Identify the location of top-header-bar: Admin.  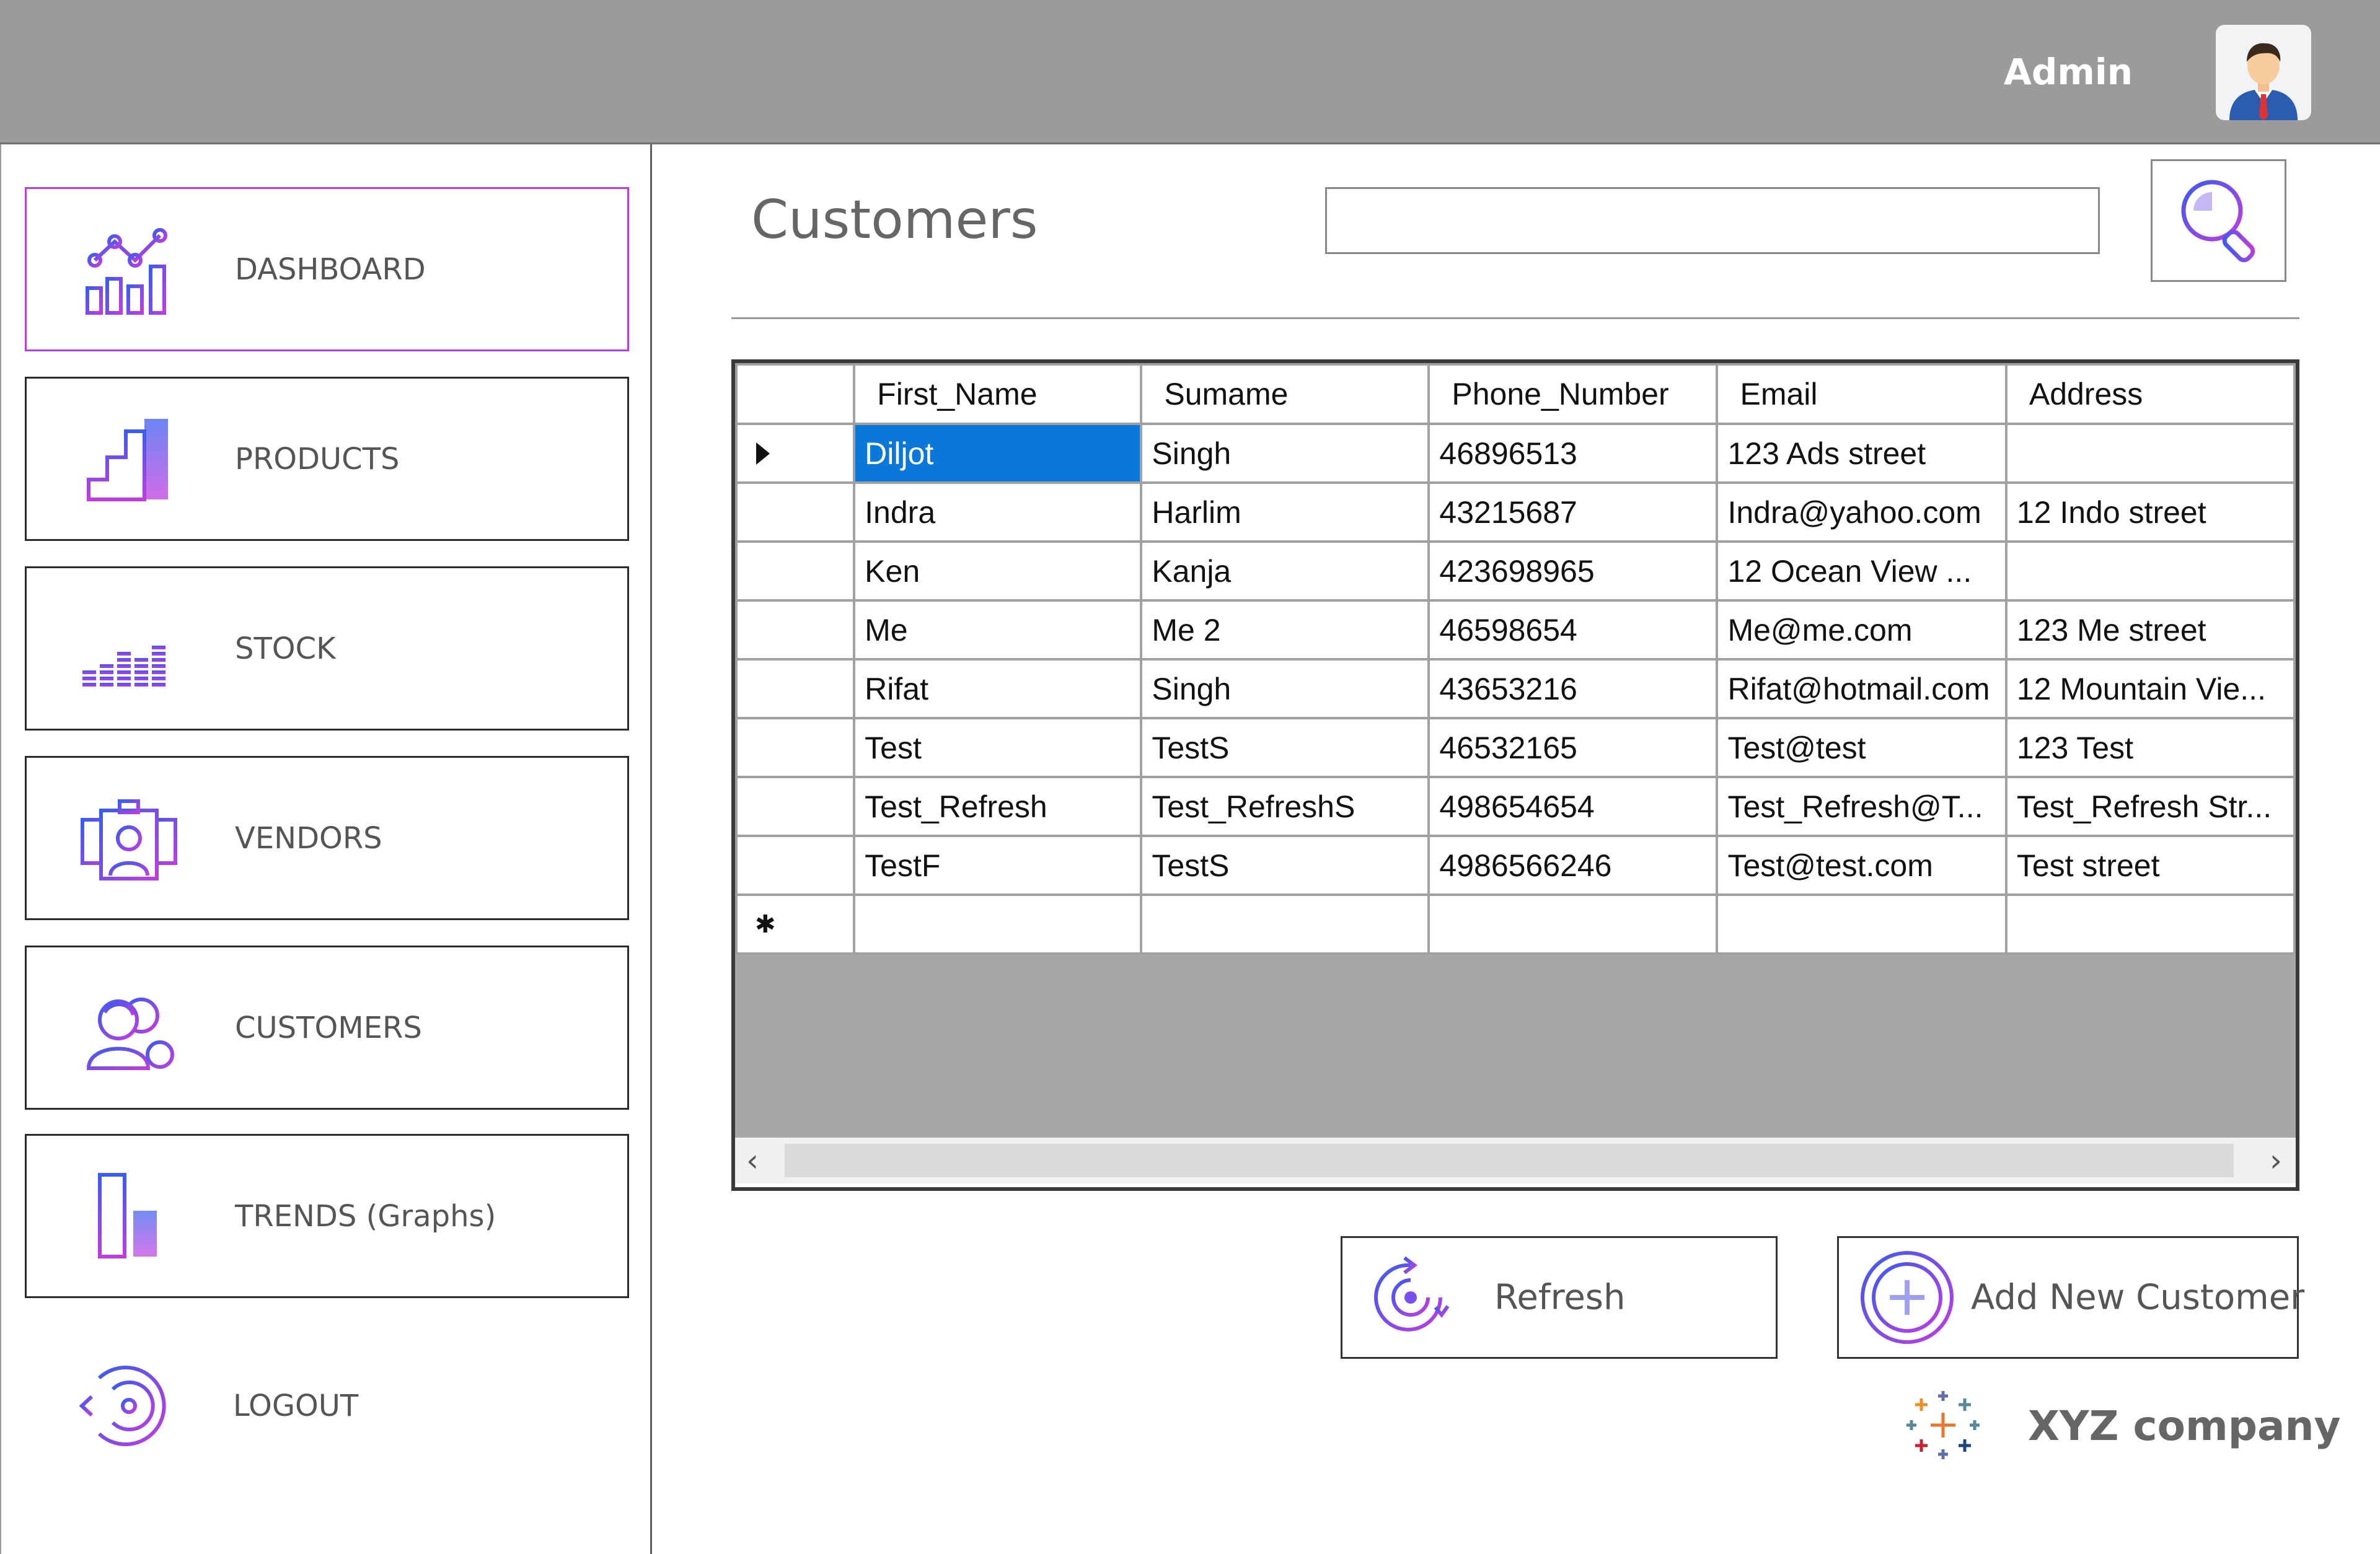
(1190, 72).